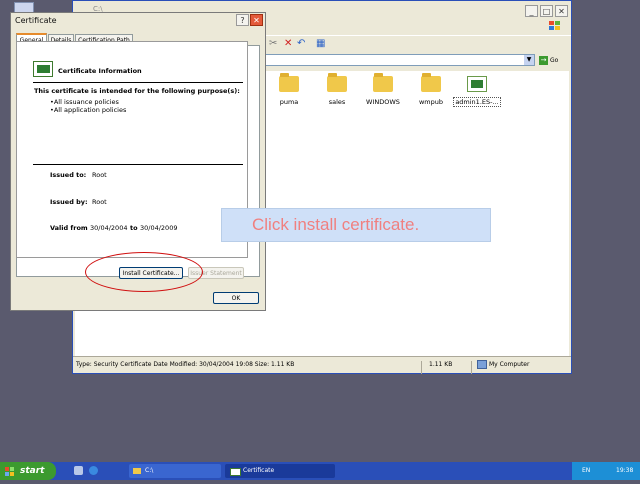 The image size is (640, 484). What do you see at coordinates (159, 228) in the screenshot?
I see `valid-to-value: 30/04/2009` at bounding box center [159, 228].